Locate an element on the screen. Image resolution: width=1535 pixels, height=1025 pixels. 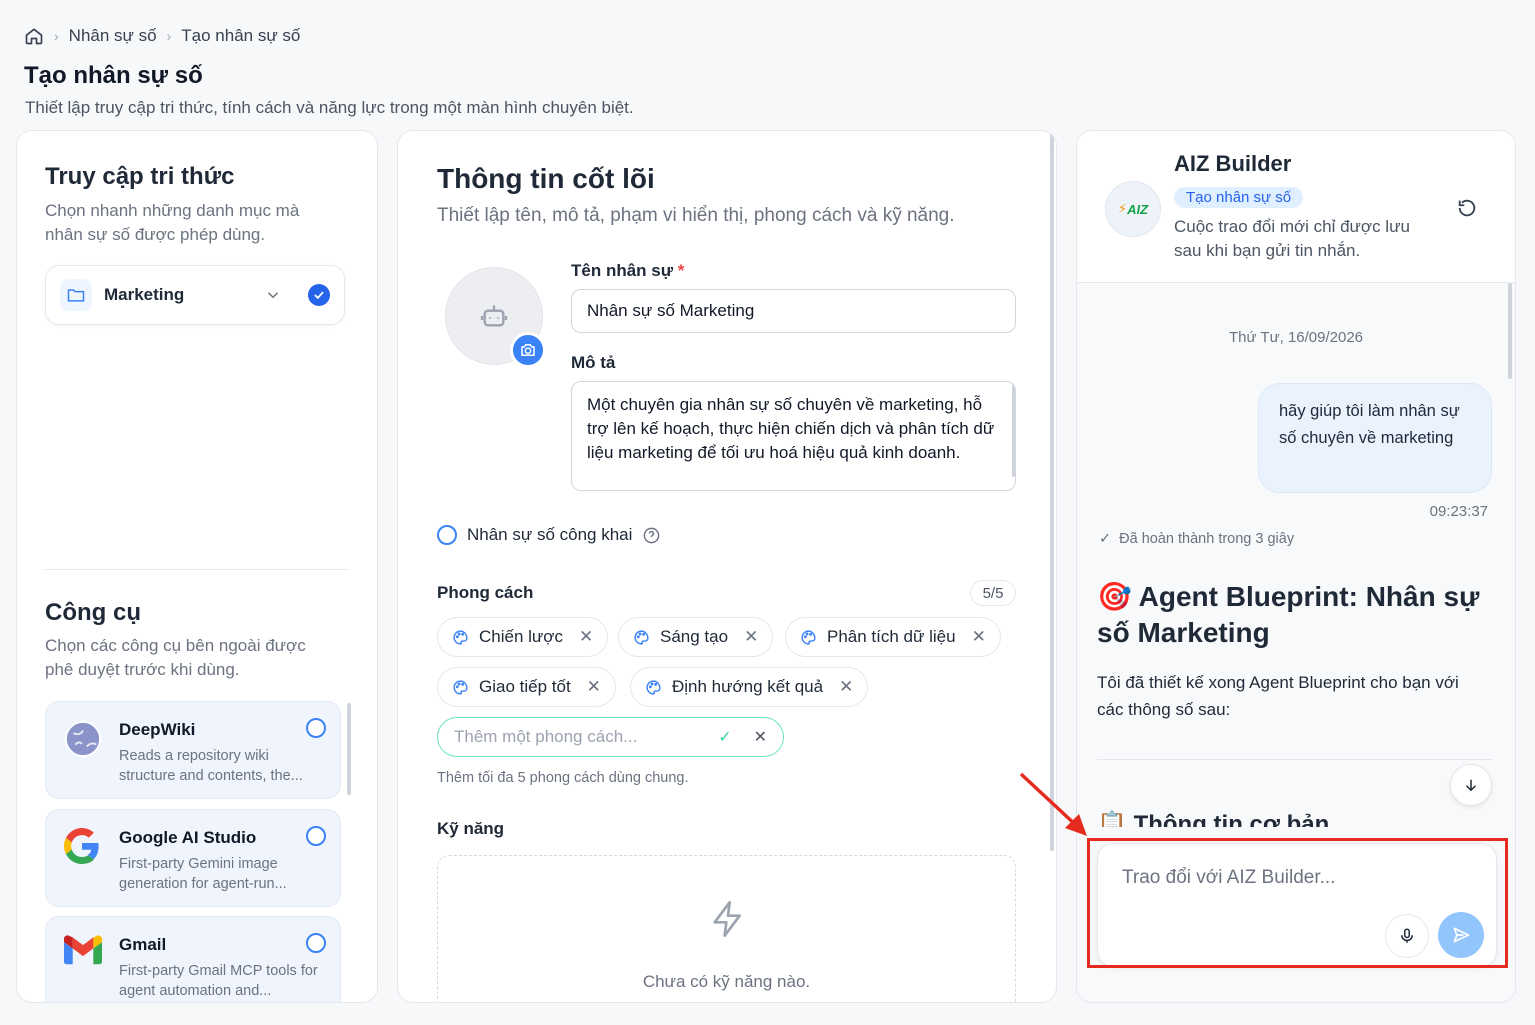
arrow-annotation-icon is located at coordinates (1053, 804).